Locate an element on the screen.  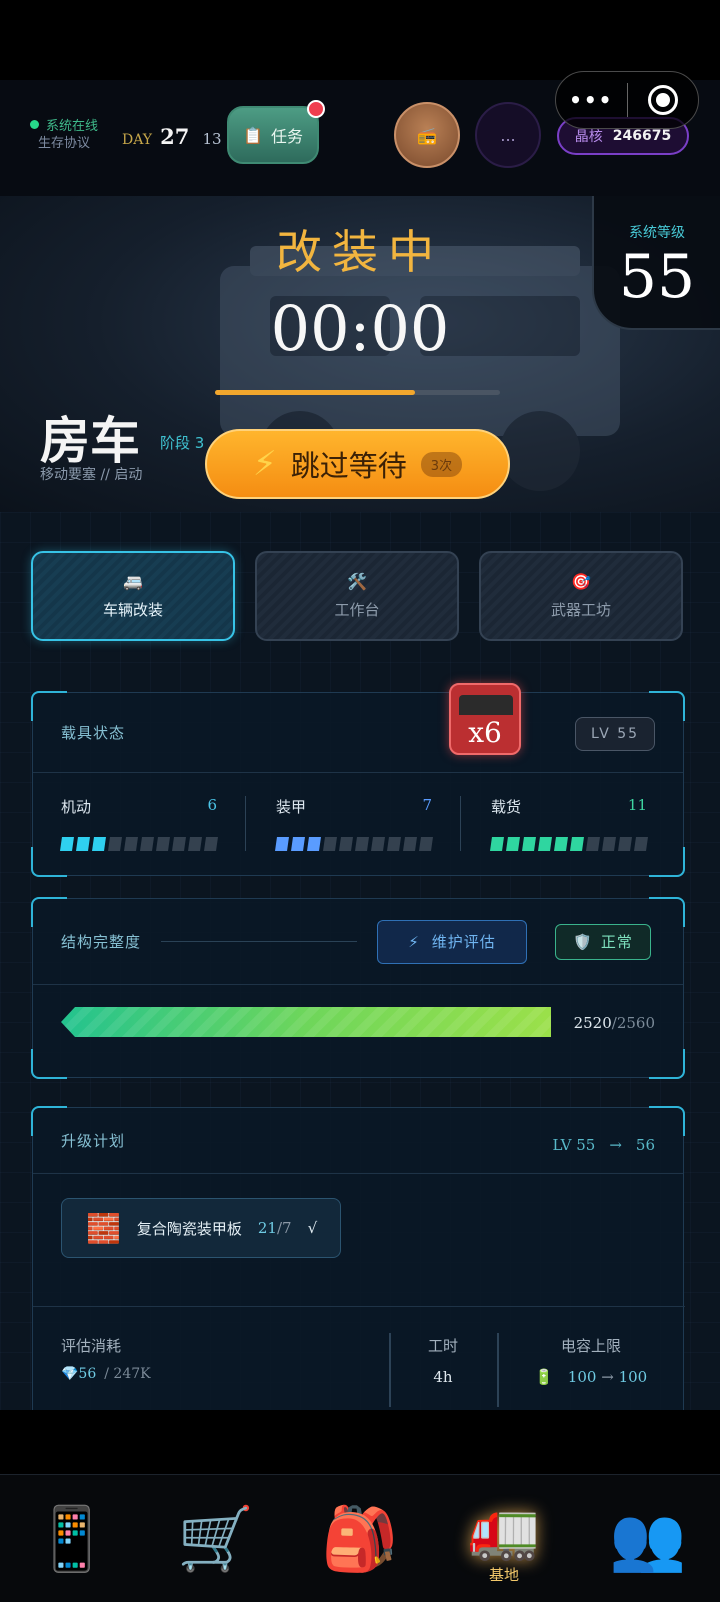
people-icon: 👥 is located at coordinates (648, 1538).